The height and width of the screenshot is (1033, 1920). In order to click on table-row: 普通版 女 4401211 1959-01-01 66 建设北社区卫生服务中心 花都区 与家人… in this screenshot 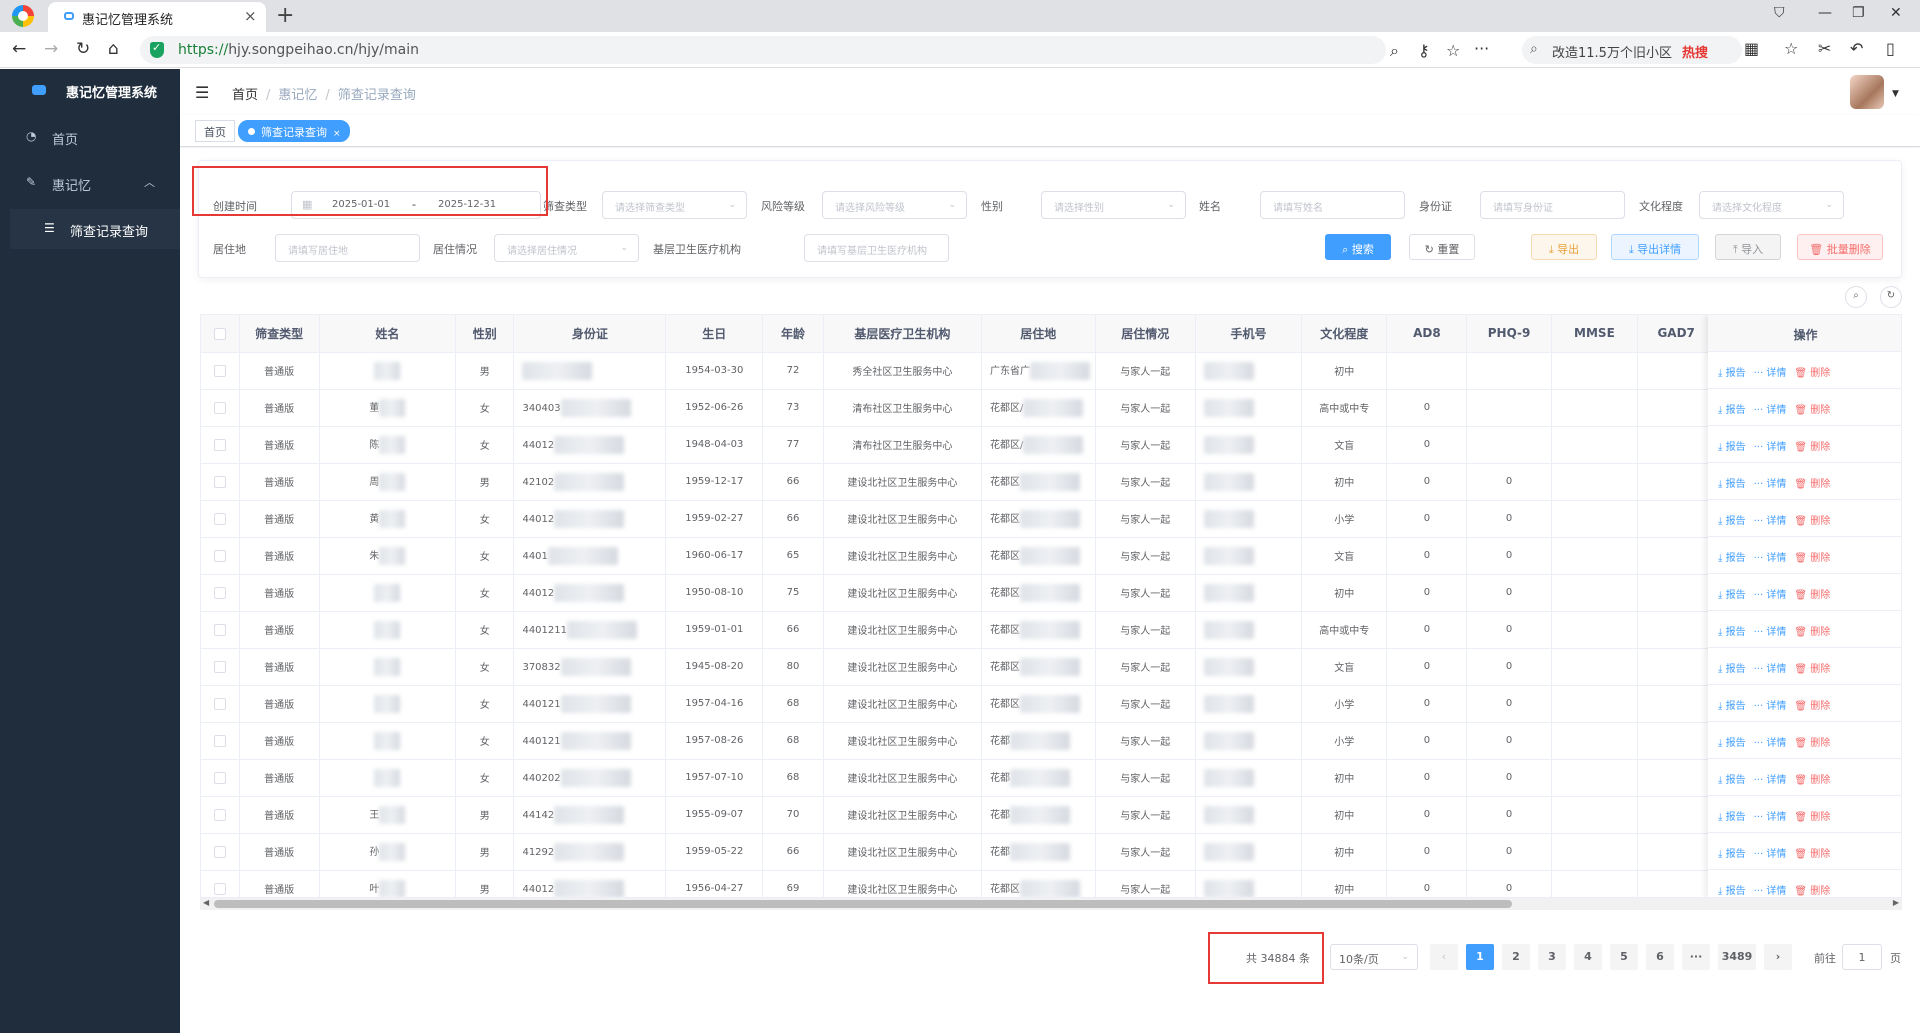, I will do `click(1051, 630)`.